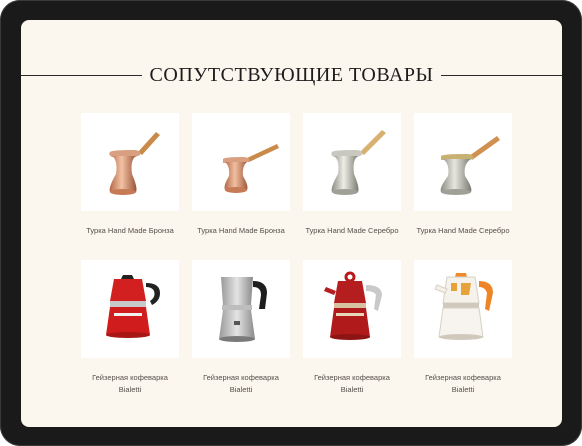 This screenshot has width=582, height=446. I want to click on section-title: СОПУТСТВУЮЩИЕ ТОВАРЫ, so click(291, 74).